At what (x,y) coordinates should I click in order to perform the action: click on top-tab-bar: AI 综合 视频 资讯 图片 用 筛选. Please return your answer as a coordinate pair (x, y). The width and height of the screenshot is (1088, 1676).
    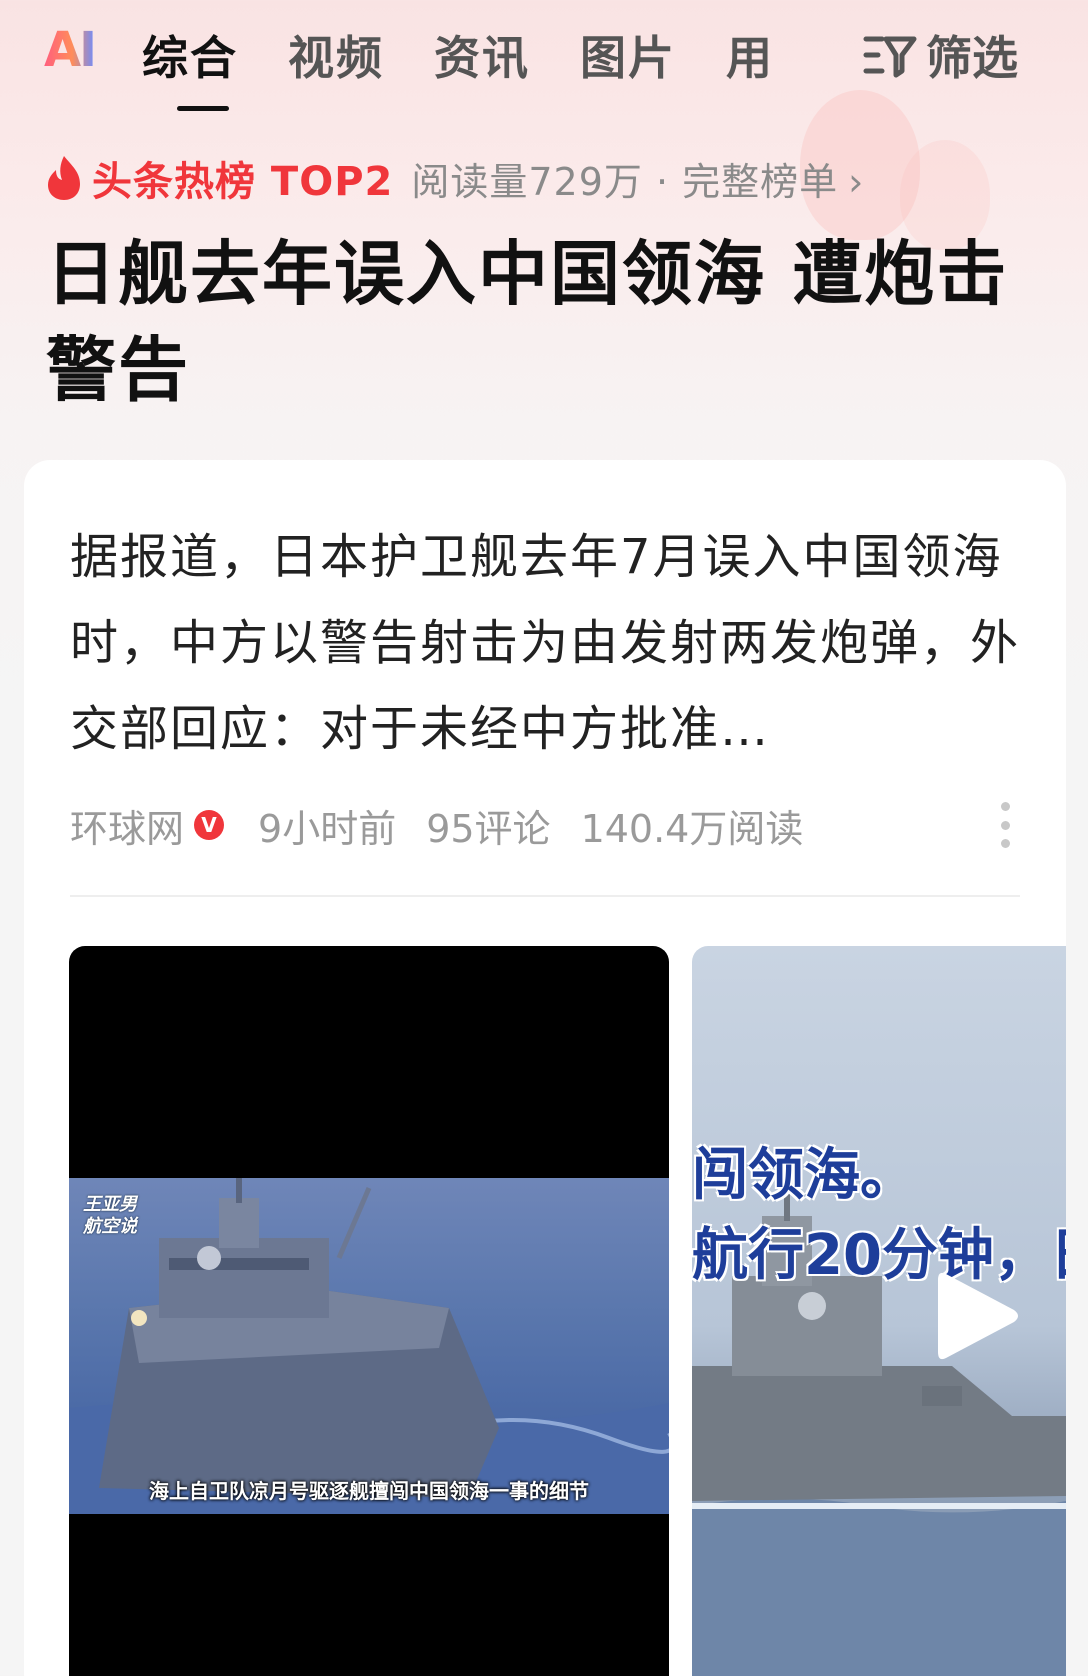
    Looking at the image, I should click on (544, 62).